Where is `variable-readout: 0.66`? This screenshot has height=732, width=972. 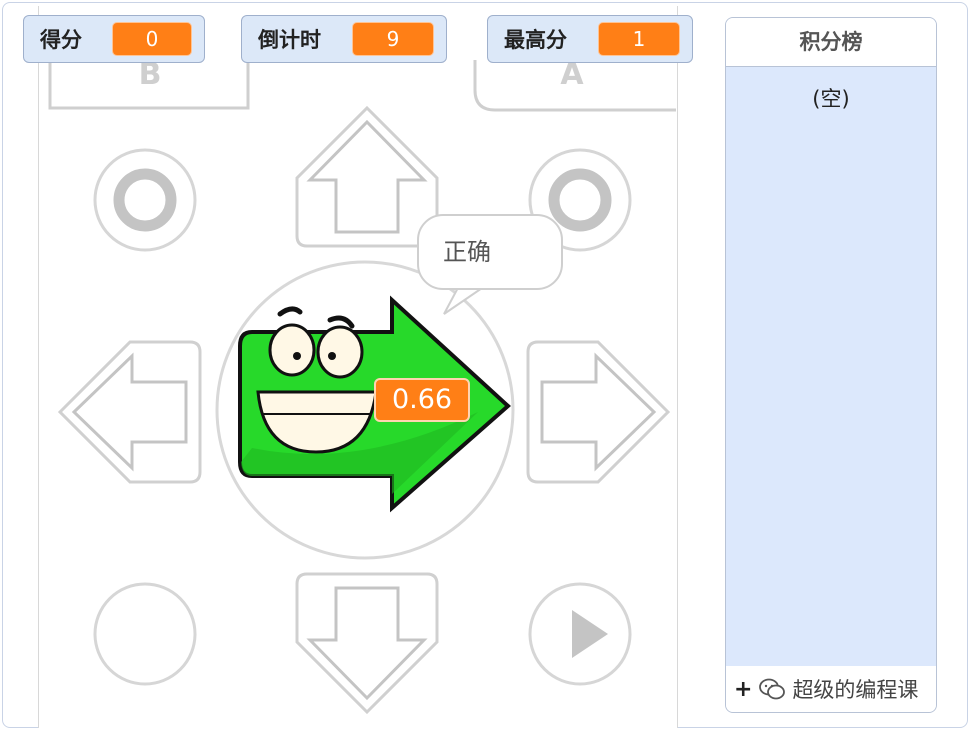 variable-readout: 0.66 is located at coordinates (422, 400).